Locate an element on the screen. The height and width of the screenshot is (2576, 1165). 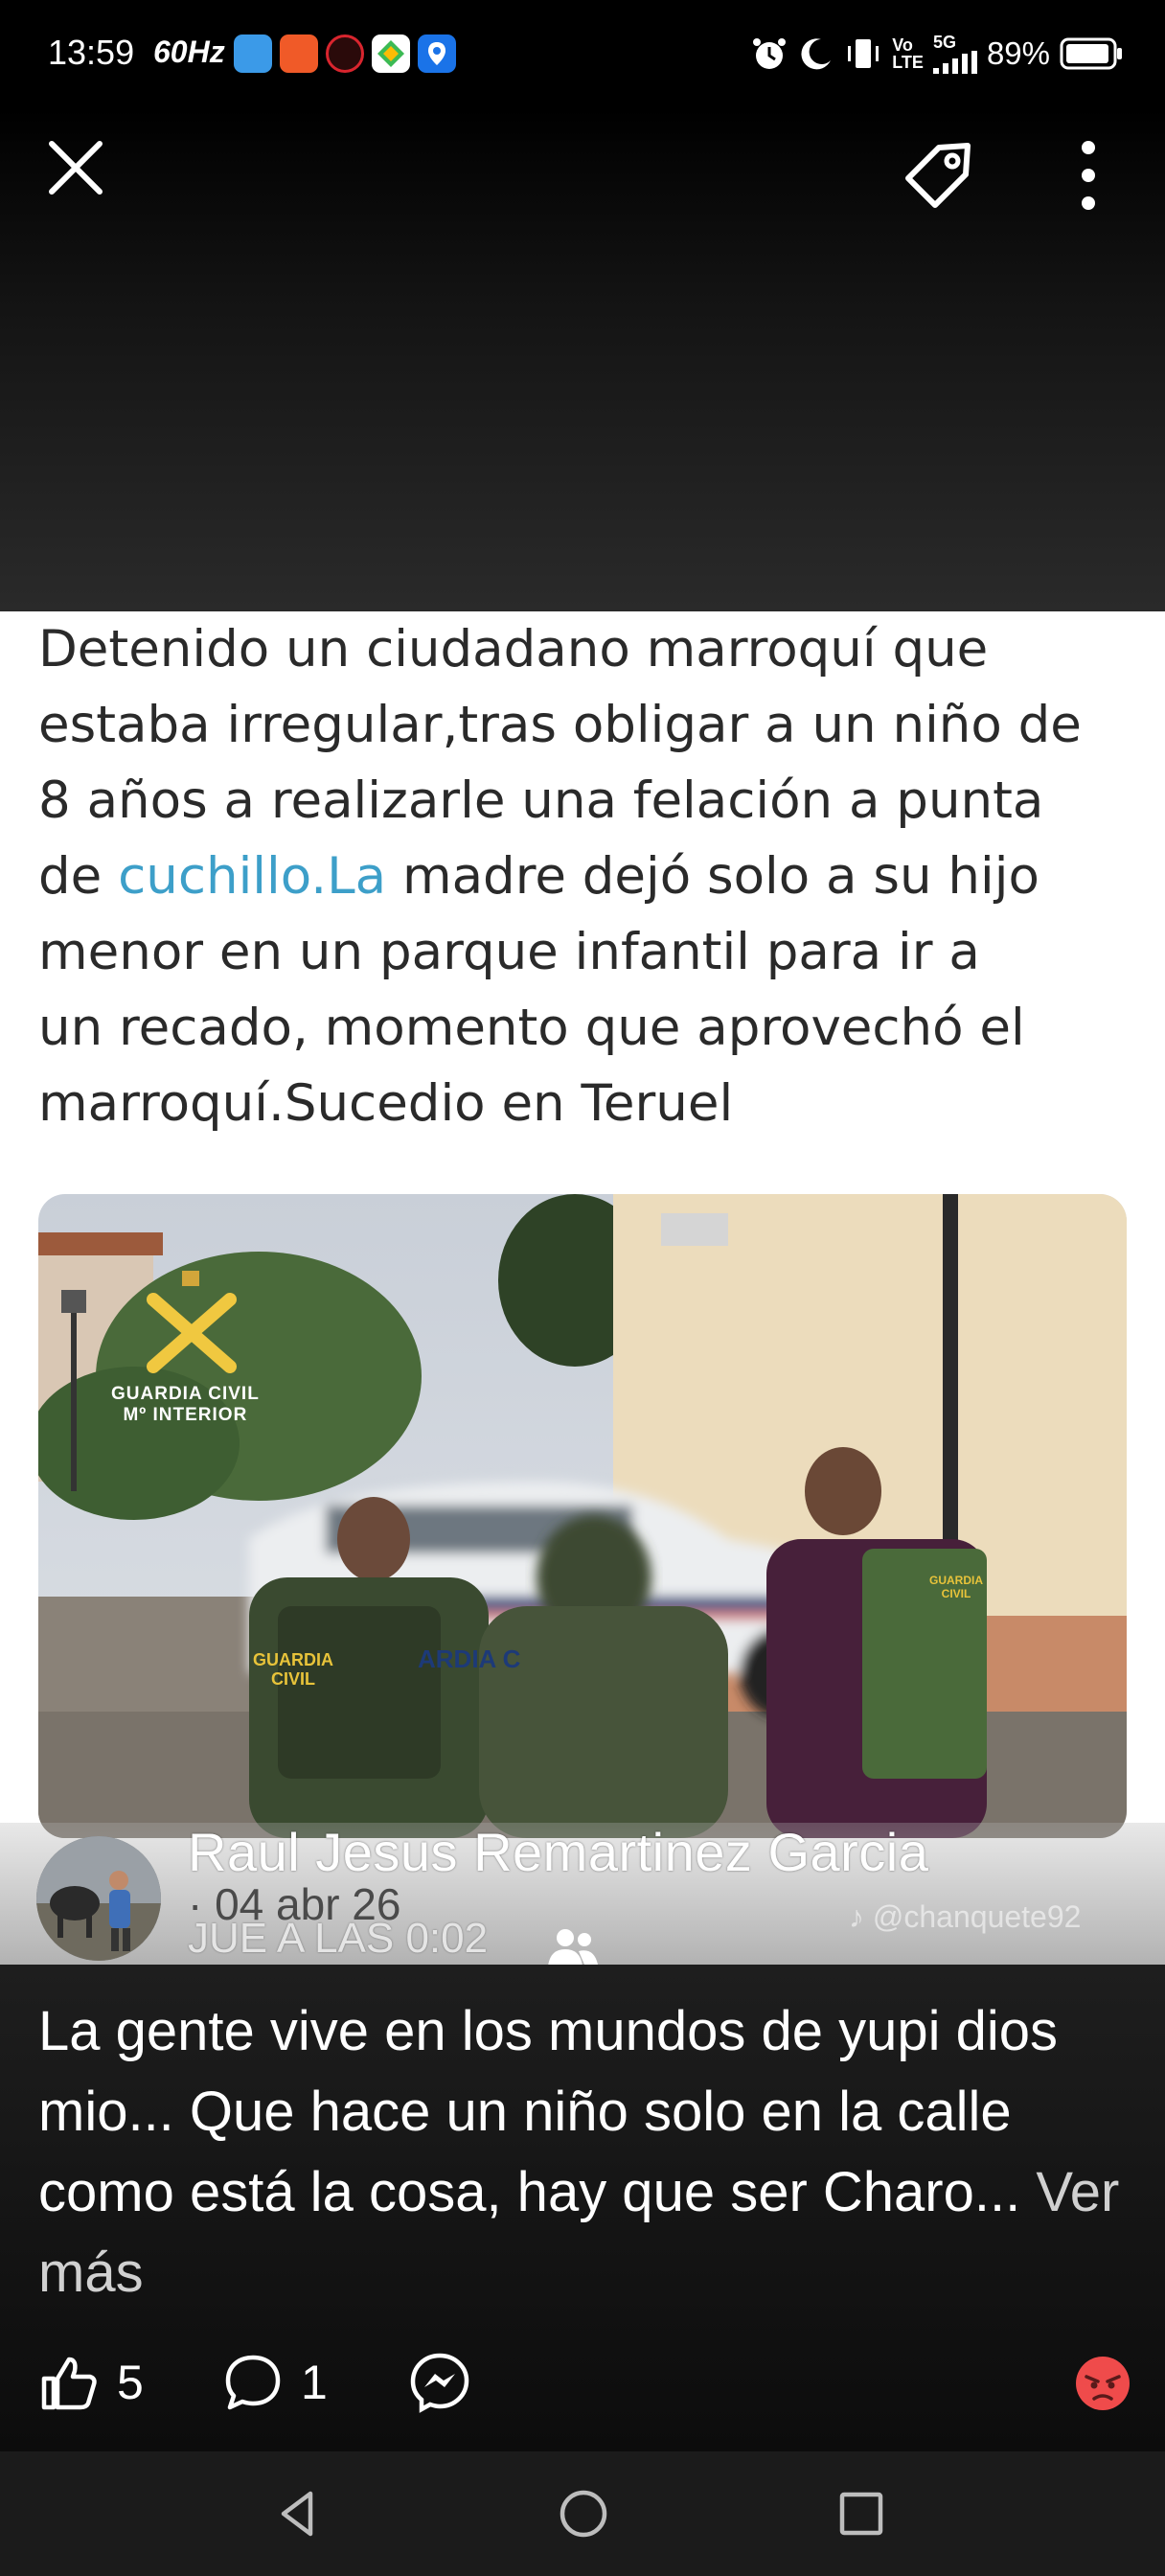
location-app-icon is located at coordinates (437, 53).